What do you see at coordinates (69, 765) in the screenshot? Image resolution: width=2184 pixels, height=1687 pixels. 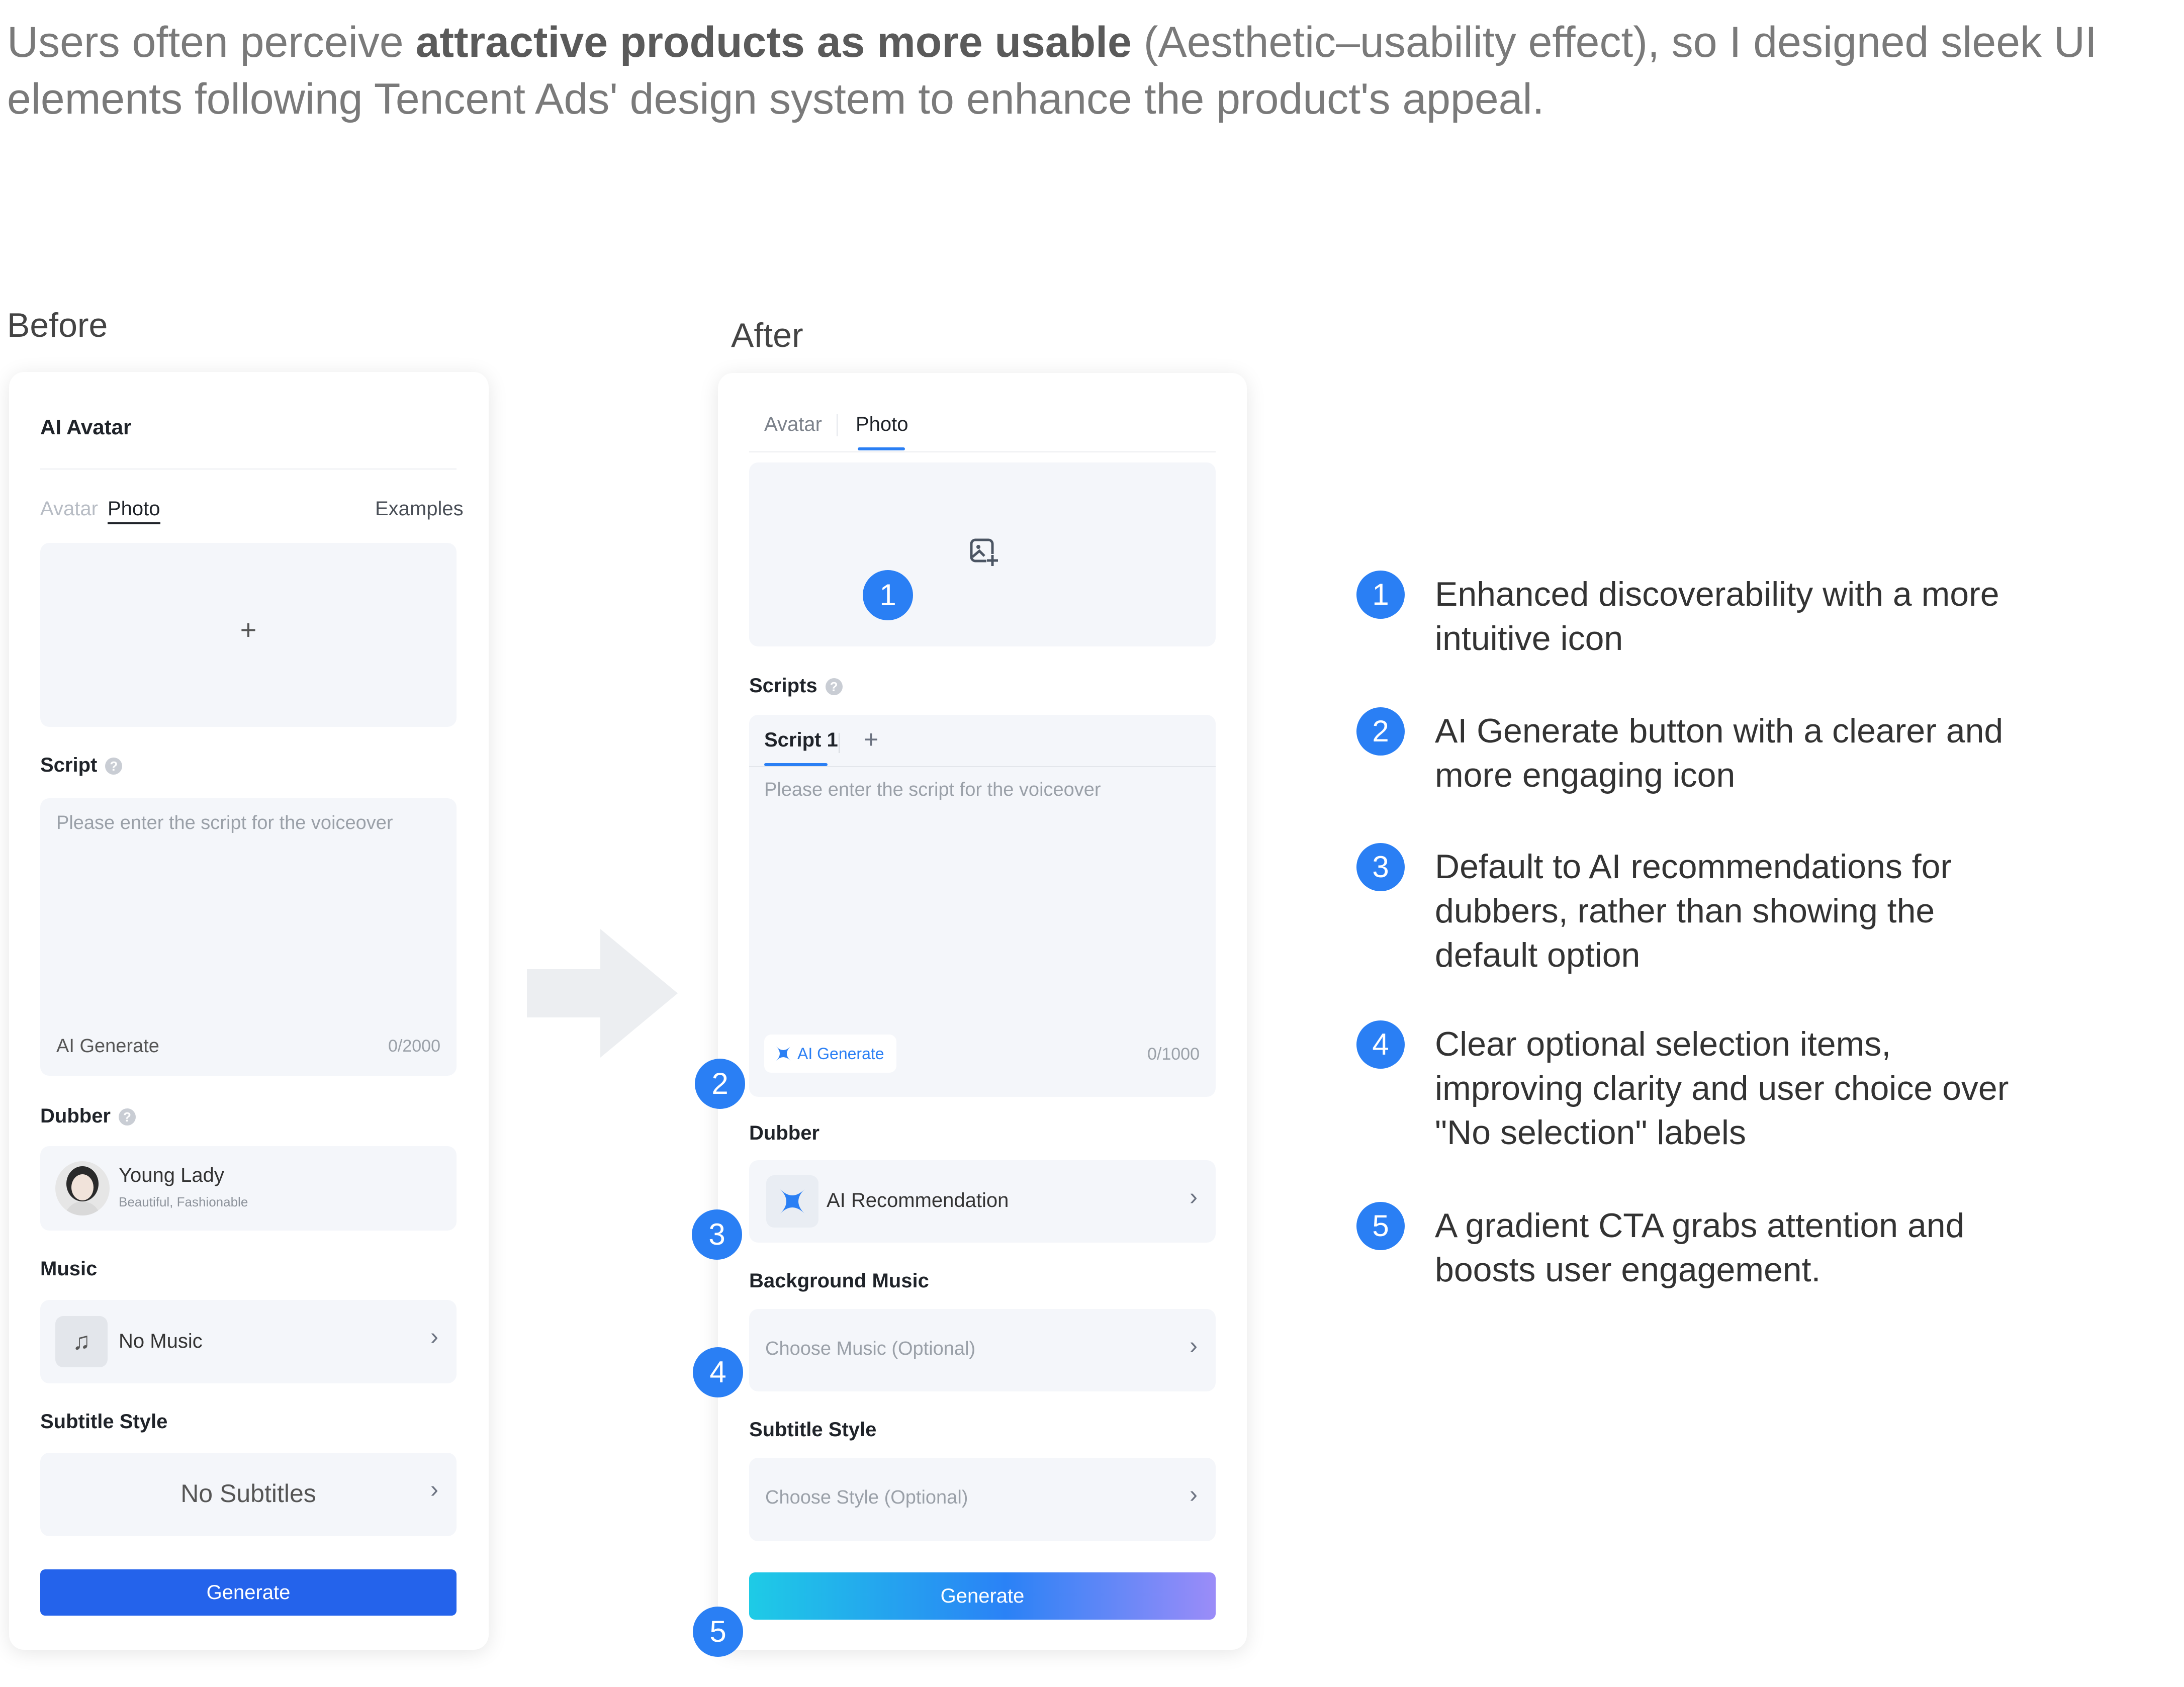 I see `before-script-label-text: Script` at bounding box center [69, 765].